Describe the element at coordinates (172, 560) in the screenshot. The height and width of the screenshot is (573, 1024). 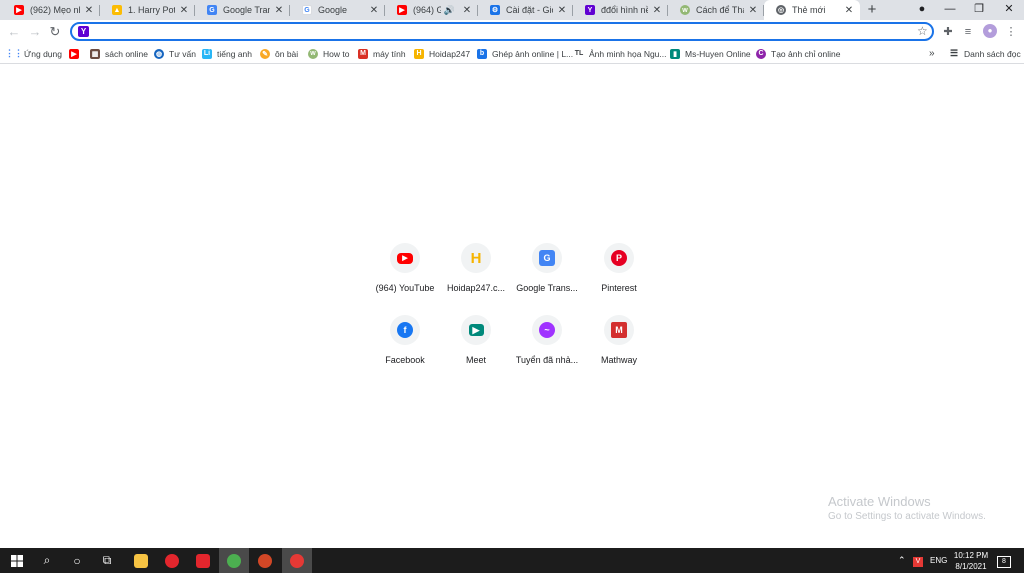
I see `opera-icon` at that location.